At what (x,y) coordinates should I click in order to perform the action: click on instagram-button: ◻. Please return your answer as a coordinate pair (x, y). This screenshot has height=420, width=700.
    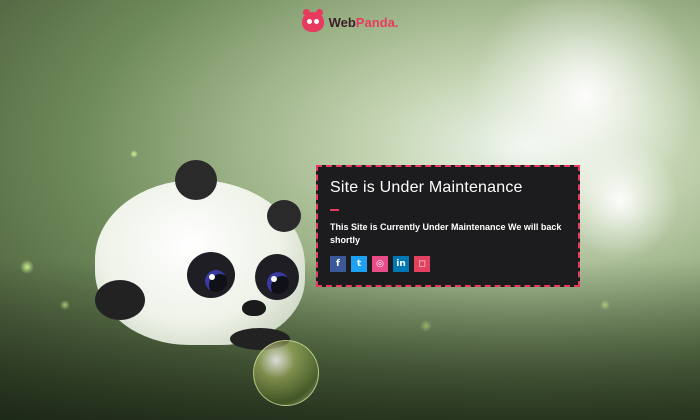
    Looking at the image, I should click on (422, 264).